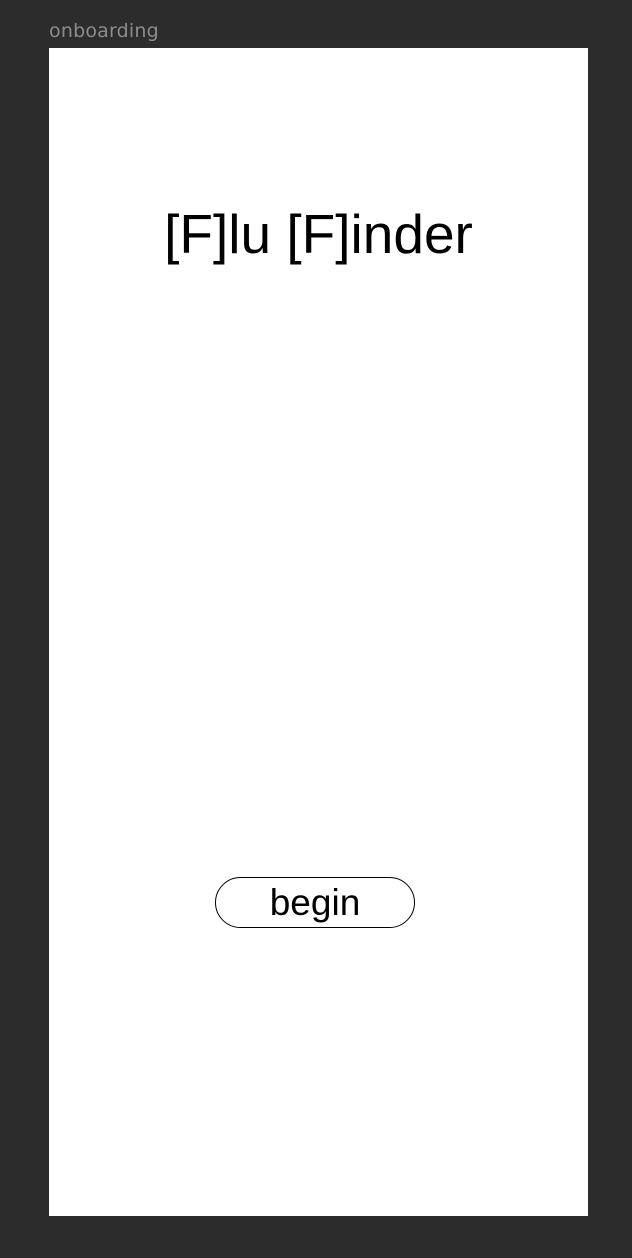 The height and width of the screenshot is (1258, 632). What do you see at coordinates (104, 31) in the screenshot?
I see `frame-label: onboarding` at bounding box center [104, 31].